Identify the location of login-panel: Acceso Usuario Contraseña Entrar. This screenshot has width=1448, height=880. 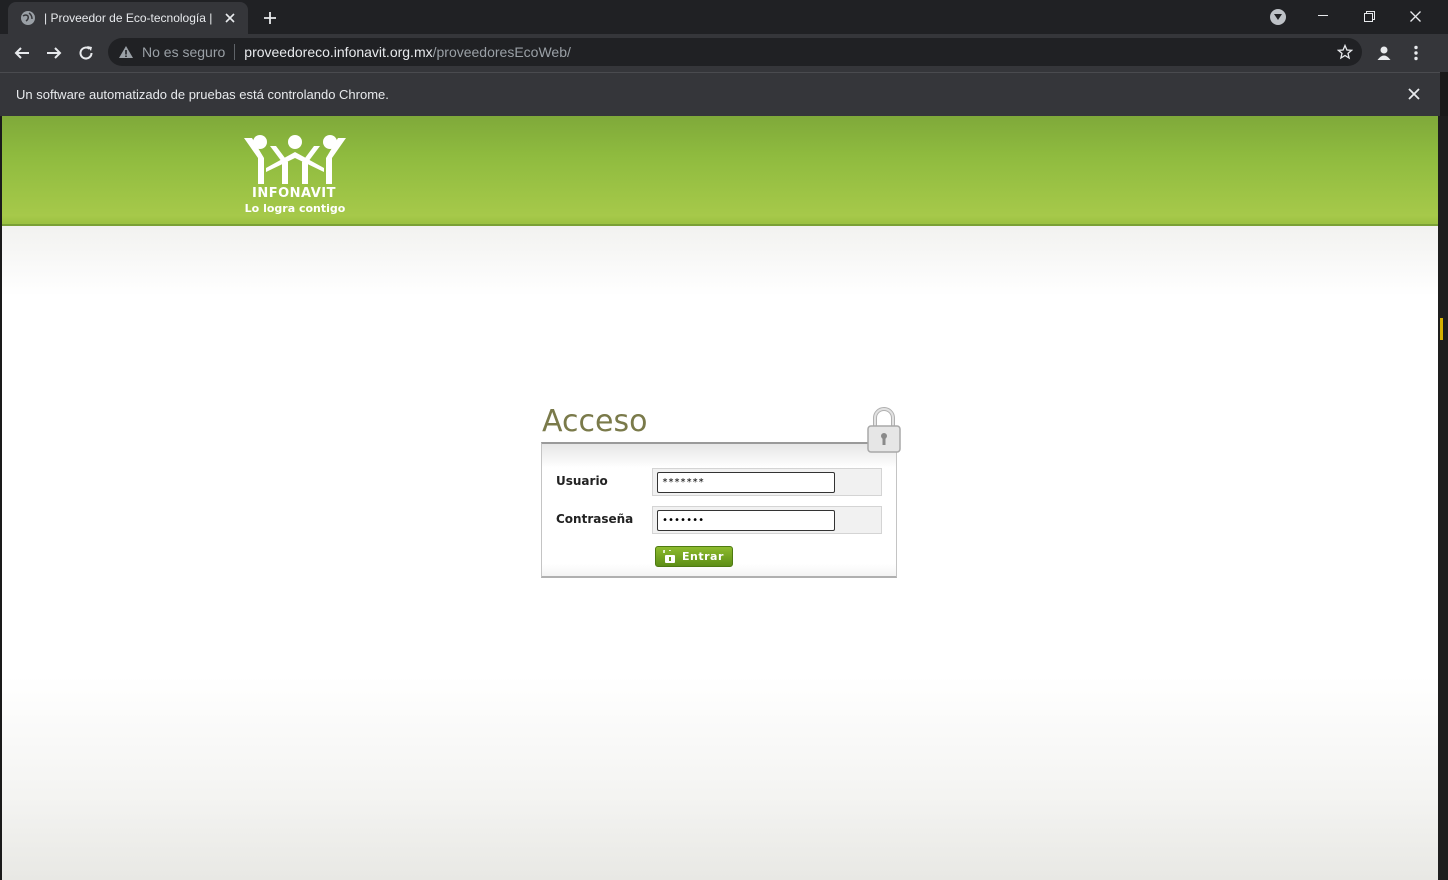
(721, 490).